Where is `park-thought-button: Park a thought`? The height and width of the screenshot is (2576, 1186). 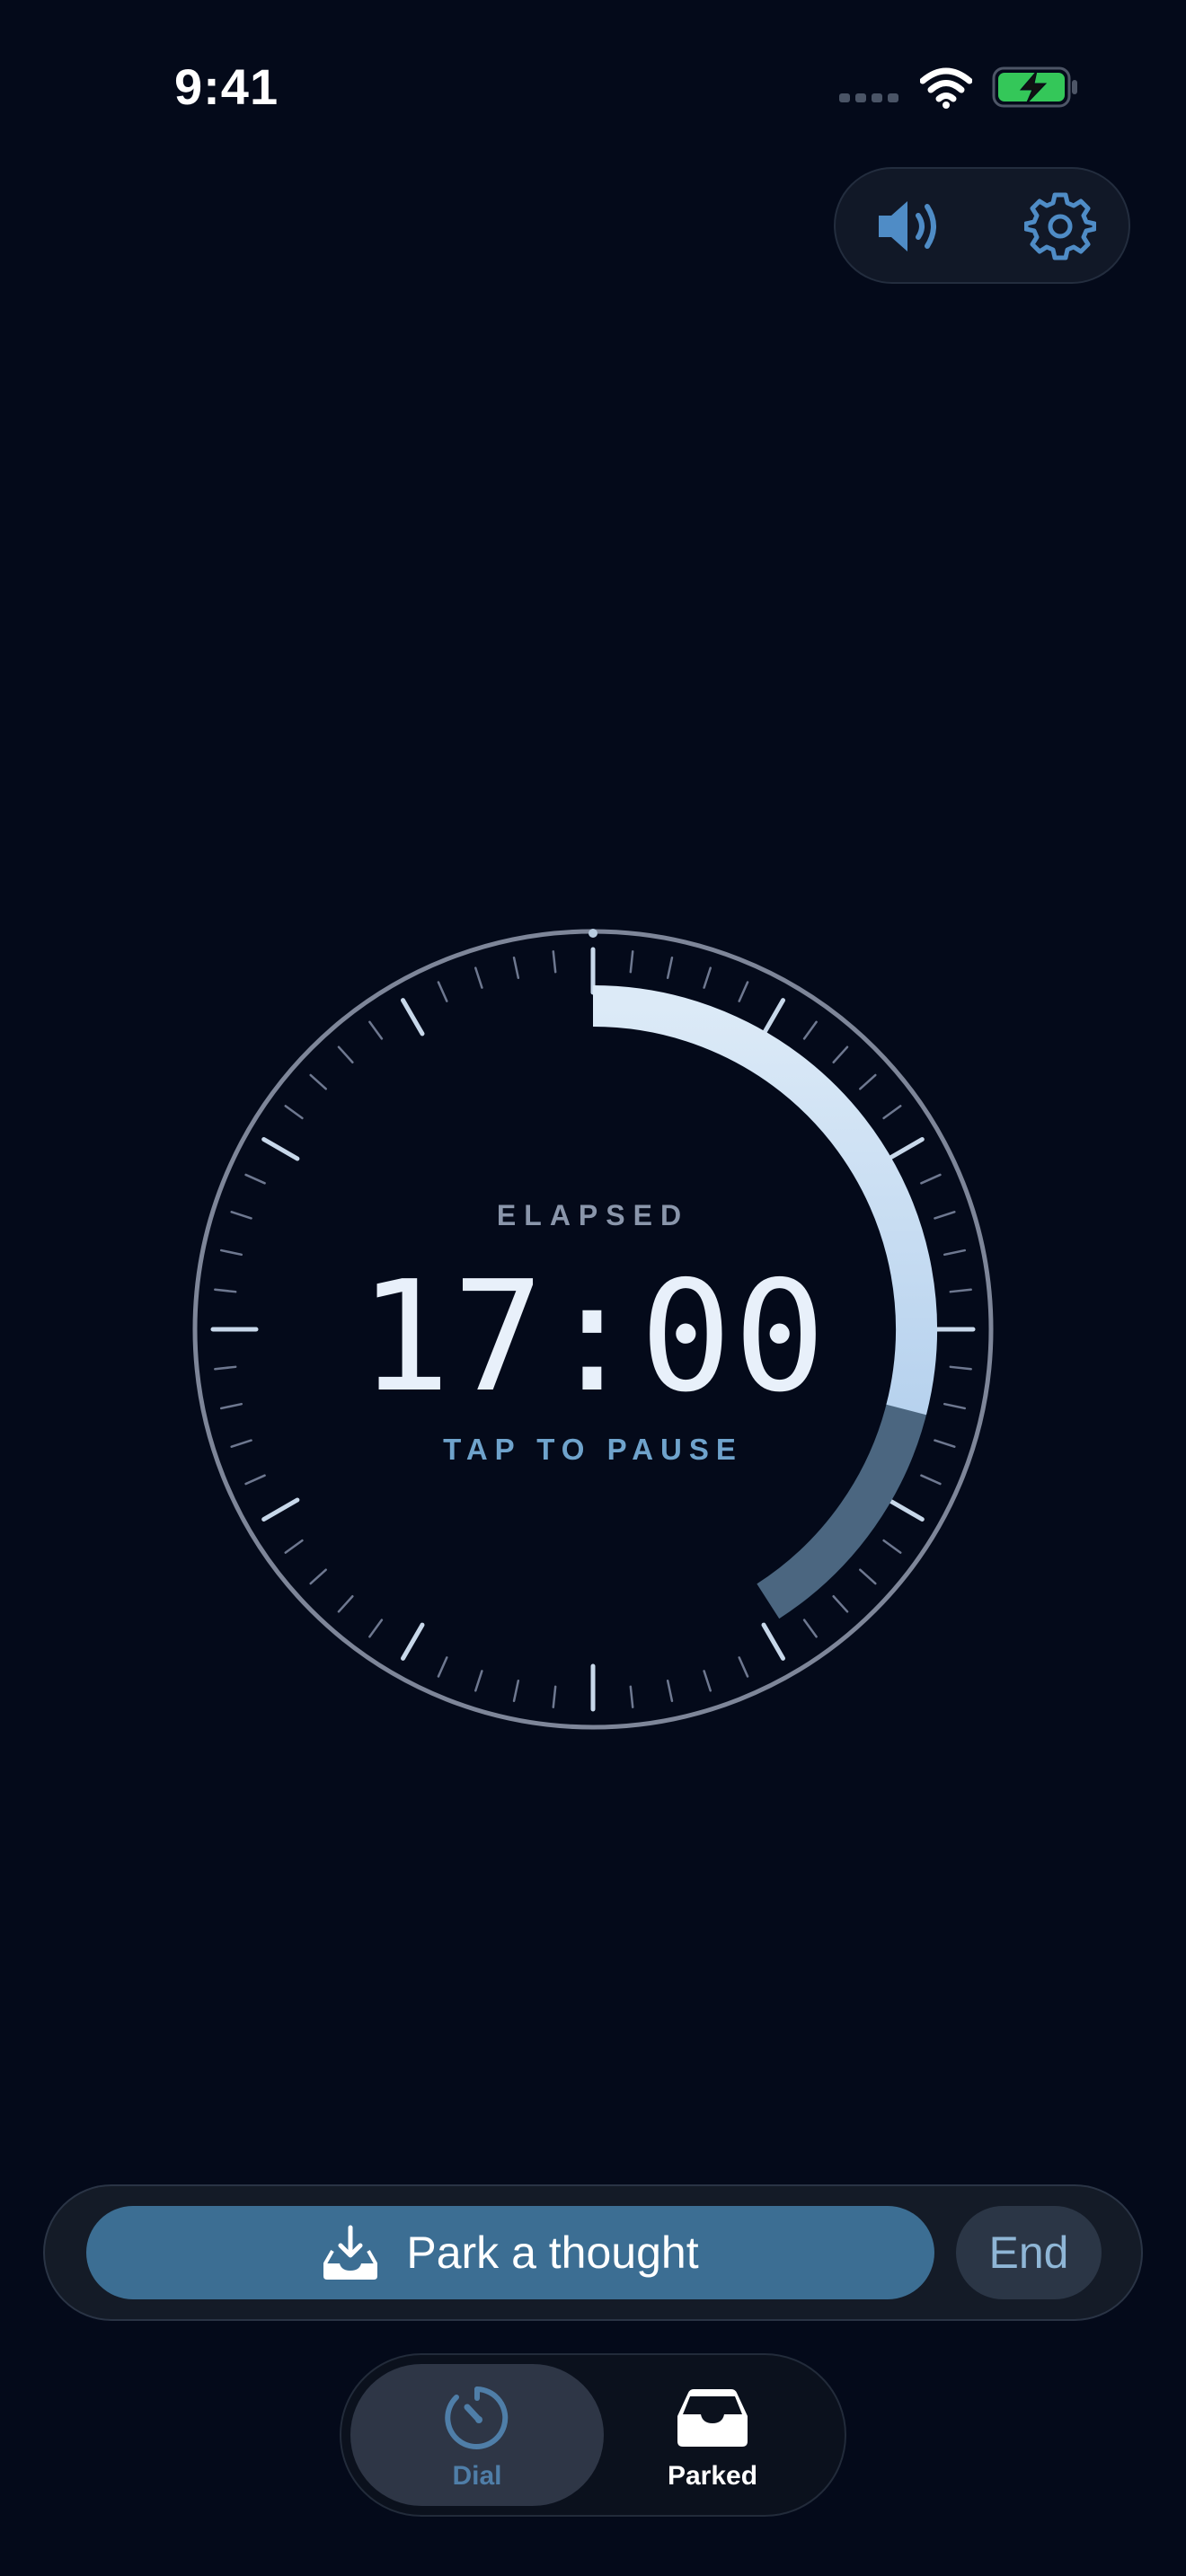 park-thought-button: Park a thought is located at coordinates (510, 2252).